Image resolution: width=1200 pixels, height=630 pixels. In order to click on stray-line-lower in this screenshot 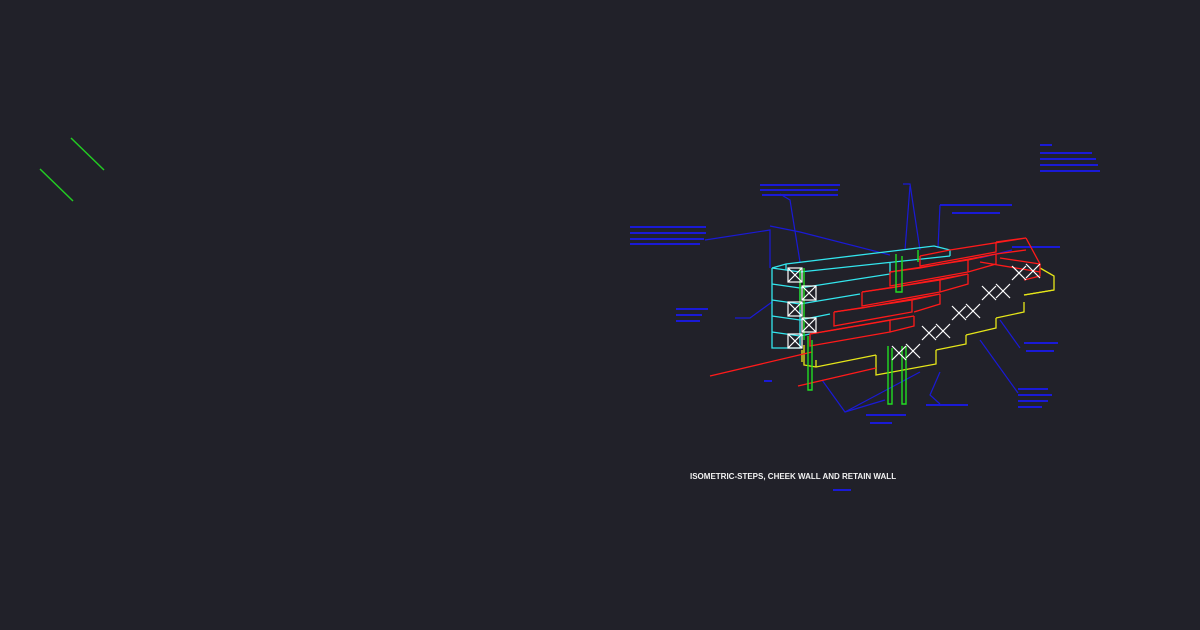, I will do `click(56, 185)`.